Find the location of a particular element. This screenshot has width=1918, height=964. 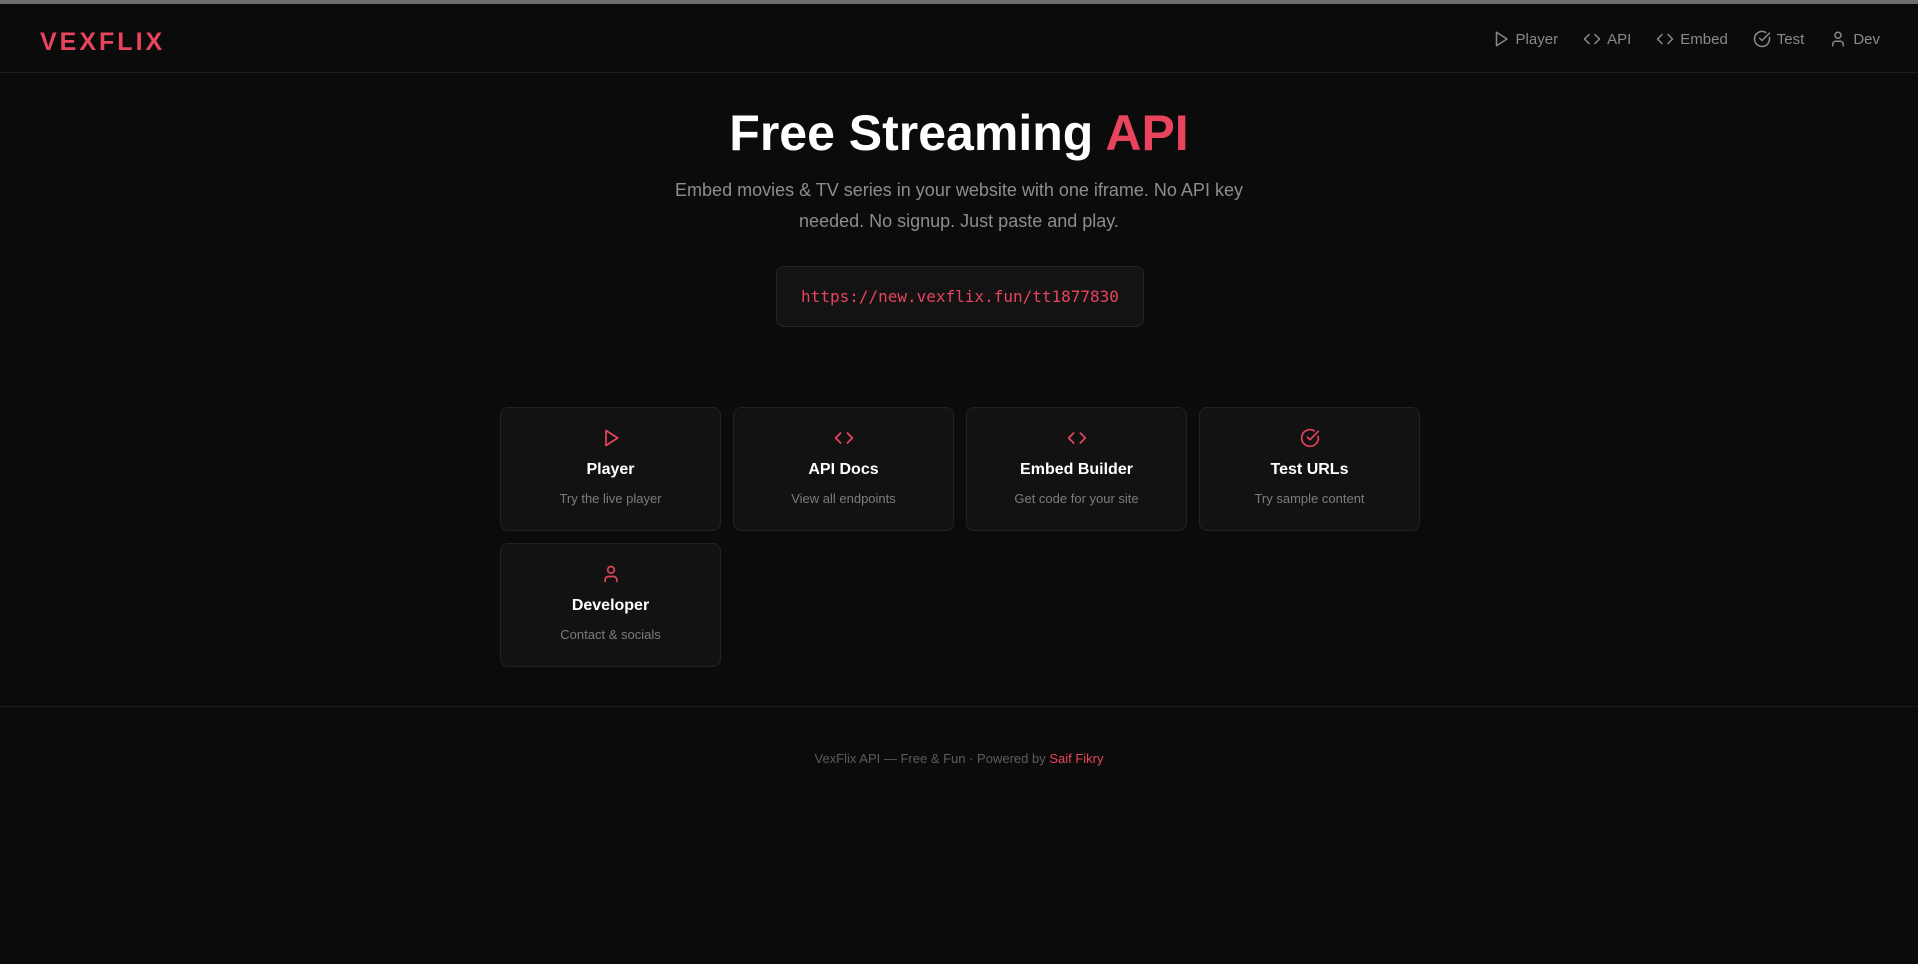

top-nav-bar: VEXFLIX Player API Embed Test Dev is located at coordinates (959, 38).